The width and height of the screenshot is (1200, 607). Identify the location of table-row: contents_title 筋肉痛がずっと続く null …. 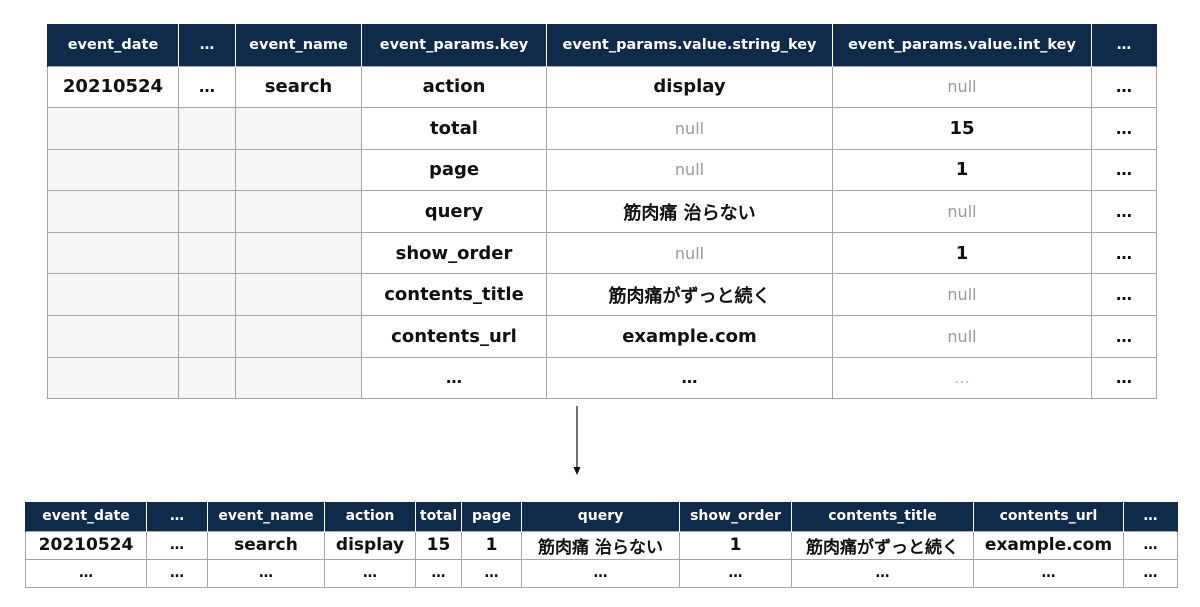
(602, 295).